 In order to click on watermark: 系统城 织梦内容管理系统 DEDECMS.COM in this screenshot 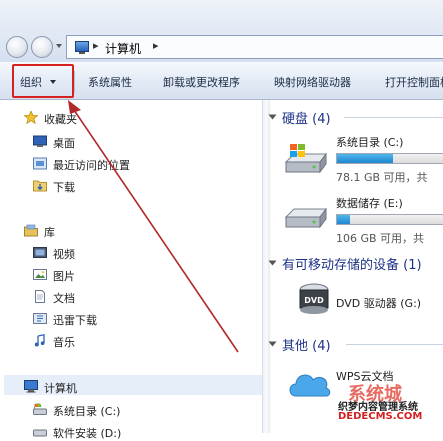, I will do `click(387, 406)`.